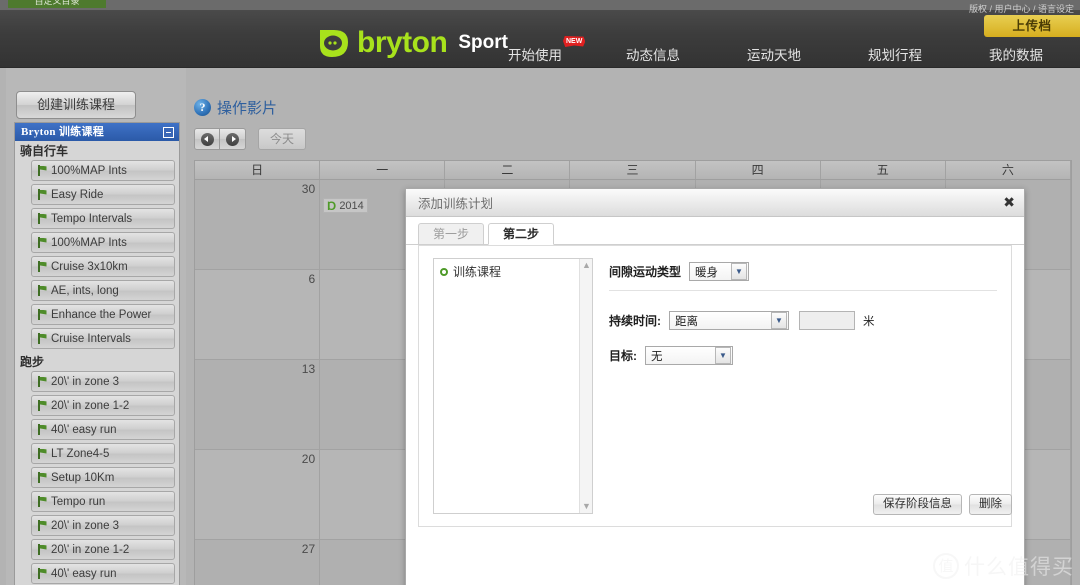 Image resolution: width=1080 pixels, height=585 pixels. I want to click on course-list-item: AE, ints, long, so click(103, 290).